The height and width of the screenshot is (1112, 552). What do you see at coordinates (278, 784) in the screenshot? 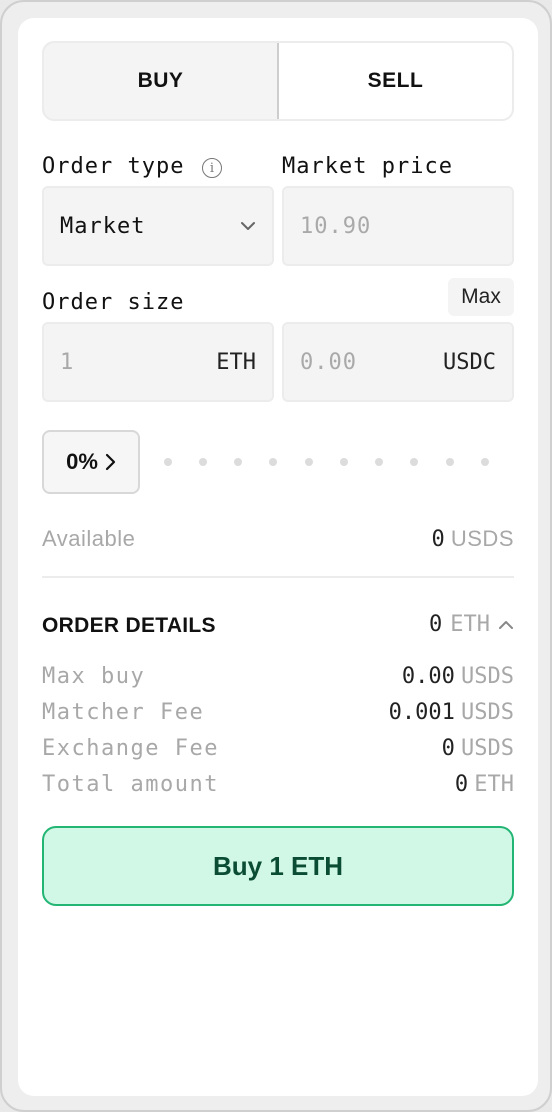
I see `detail-row-total-amount: Total amount 0 ETH` at bounding box center [278, 784].